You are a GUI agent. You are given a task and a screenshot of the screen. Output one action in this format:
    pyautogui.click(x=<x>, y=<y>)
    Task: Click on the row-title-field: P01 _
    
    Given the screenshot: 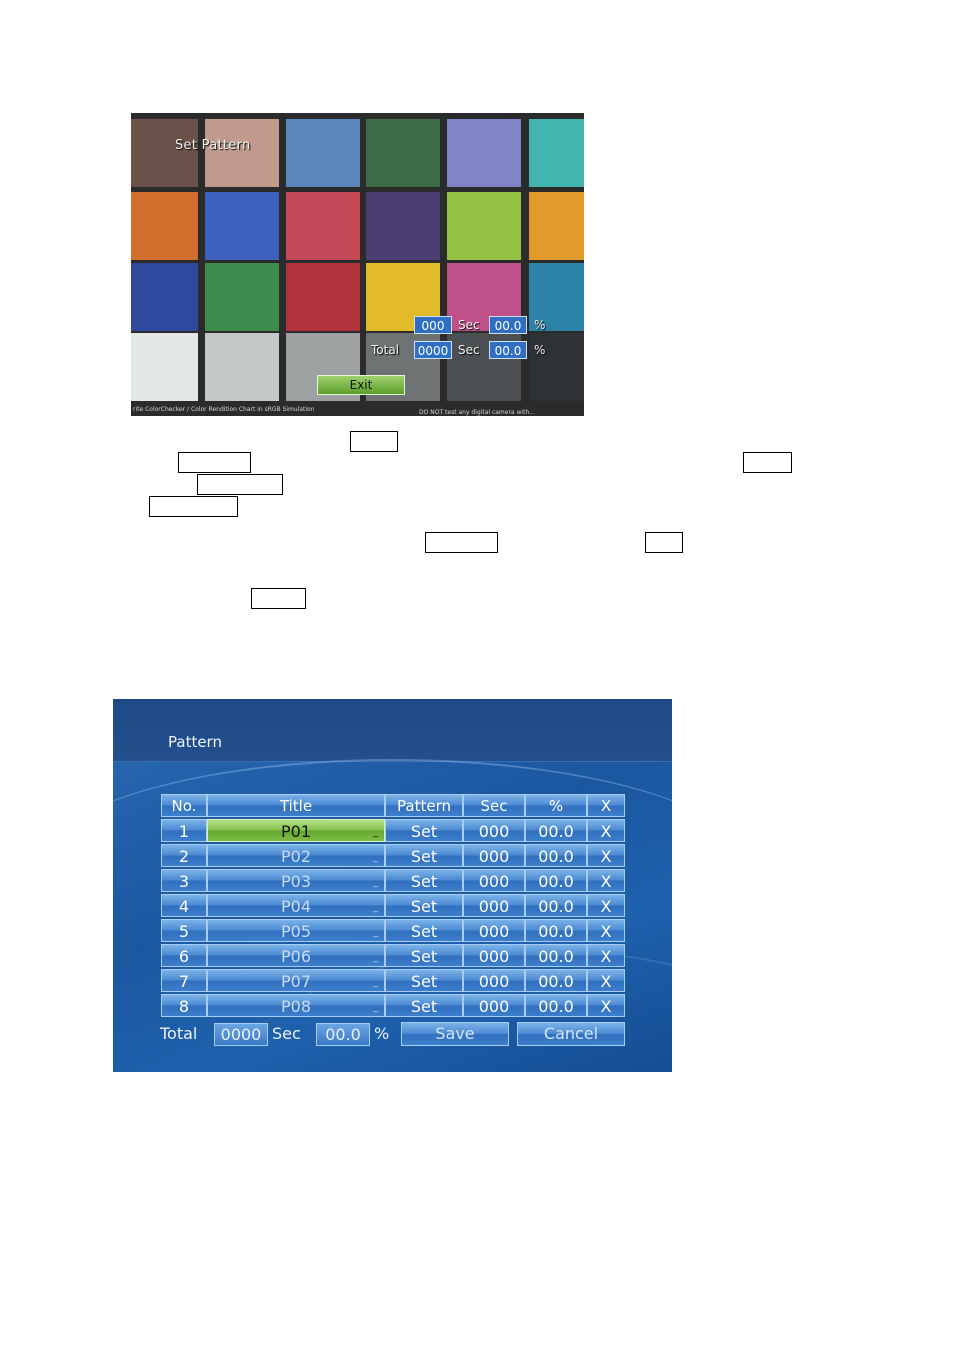 What is the action you would take?
    pyautogui.click(x=296, y=830)
    